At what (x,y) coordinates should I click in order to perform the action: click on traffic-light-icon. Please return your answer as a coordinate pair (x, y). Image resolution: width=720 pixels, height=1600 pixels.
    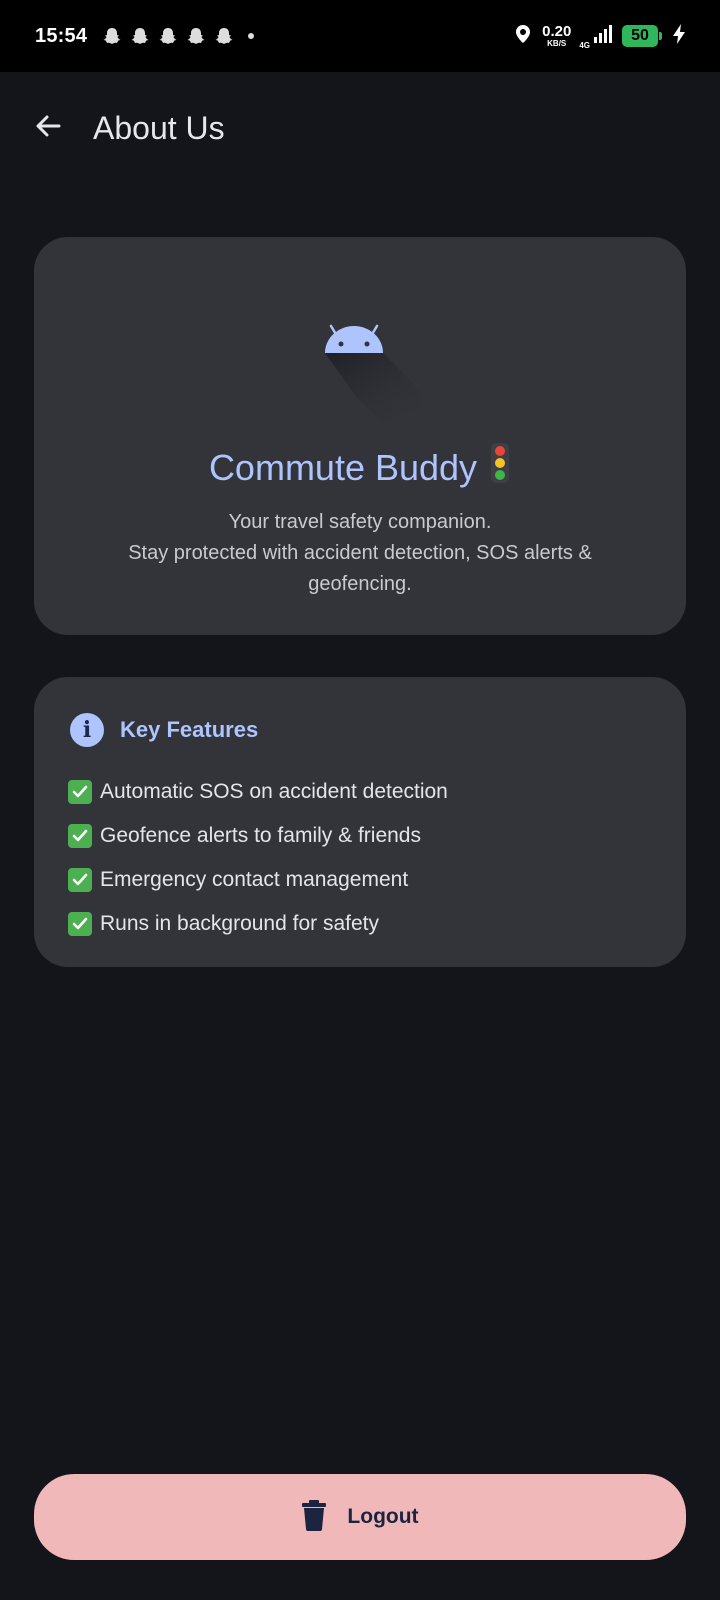
    Looking at the image, I should click on (500, 467).